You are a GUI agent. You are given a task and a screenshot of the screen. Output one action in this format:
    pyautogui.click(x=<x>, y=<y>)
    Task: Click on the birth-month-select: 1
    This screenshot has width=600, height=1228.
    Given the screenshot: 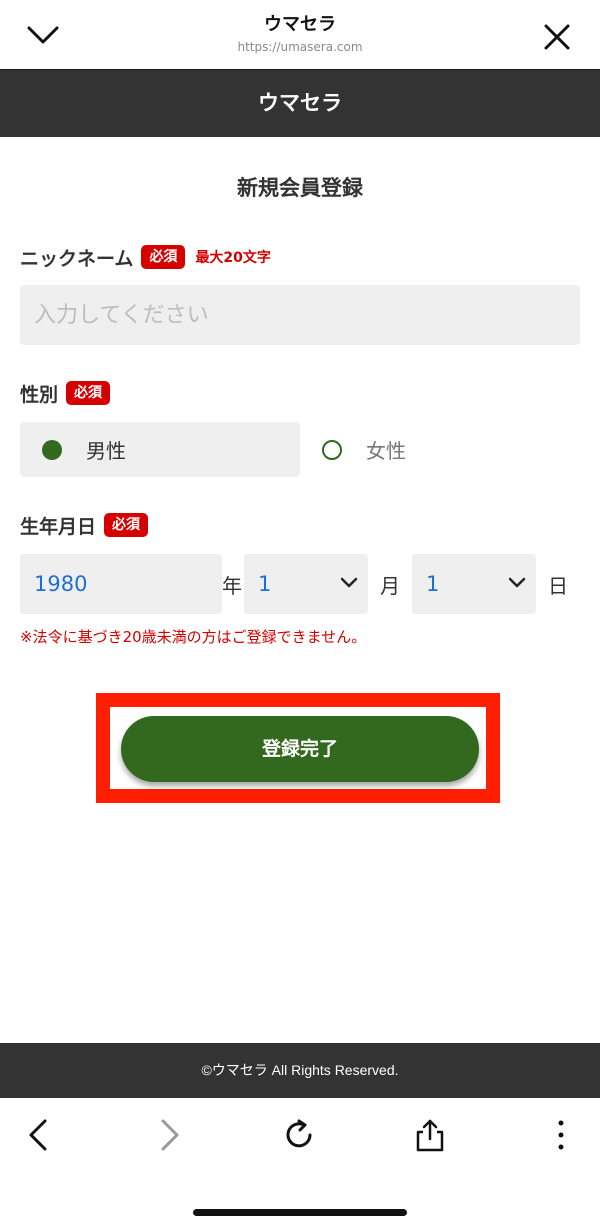 What is the action you would take?
    pyautogui.click(x=306, y=584)
    